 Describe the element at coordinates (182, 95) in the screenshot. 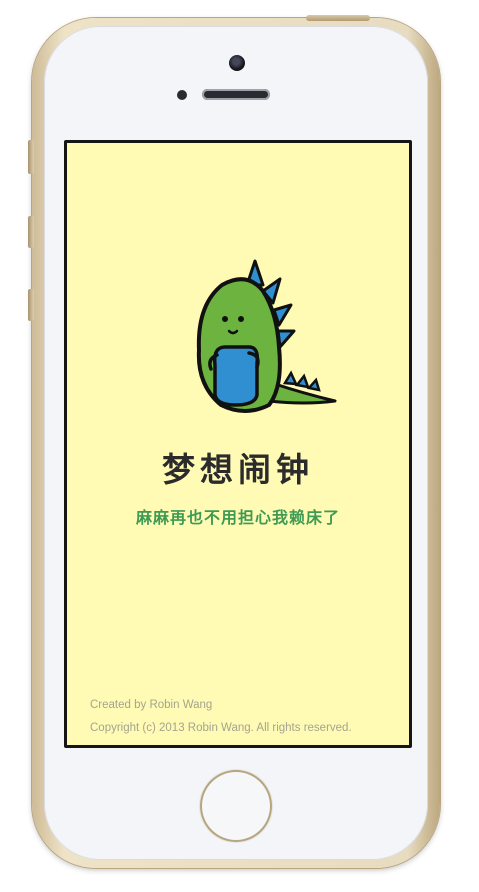

I see `sensor-icon` at that location.